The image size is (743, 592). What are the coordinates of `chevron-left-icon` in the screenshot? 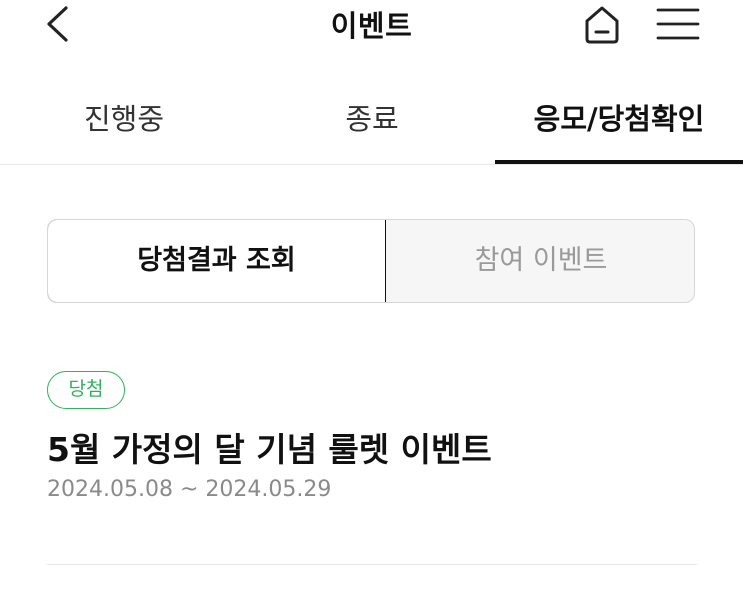 It's located at (57, 24).